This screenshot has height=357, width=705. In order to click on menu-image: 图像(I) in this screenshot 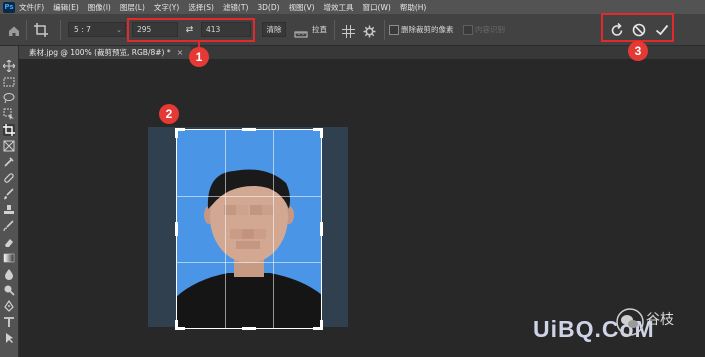, I will do `click(99, 7)`.